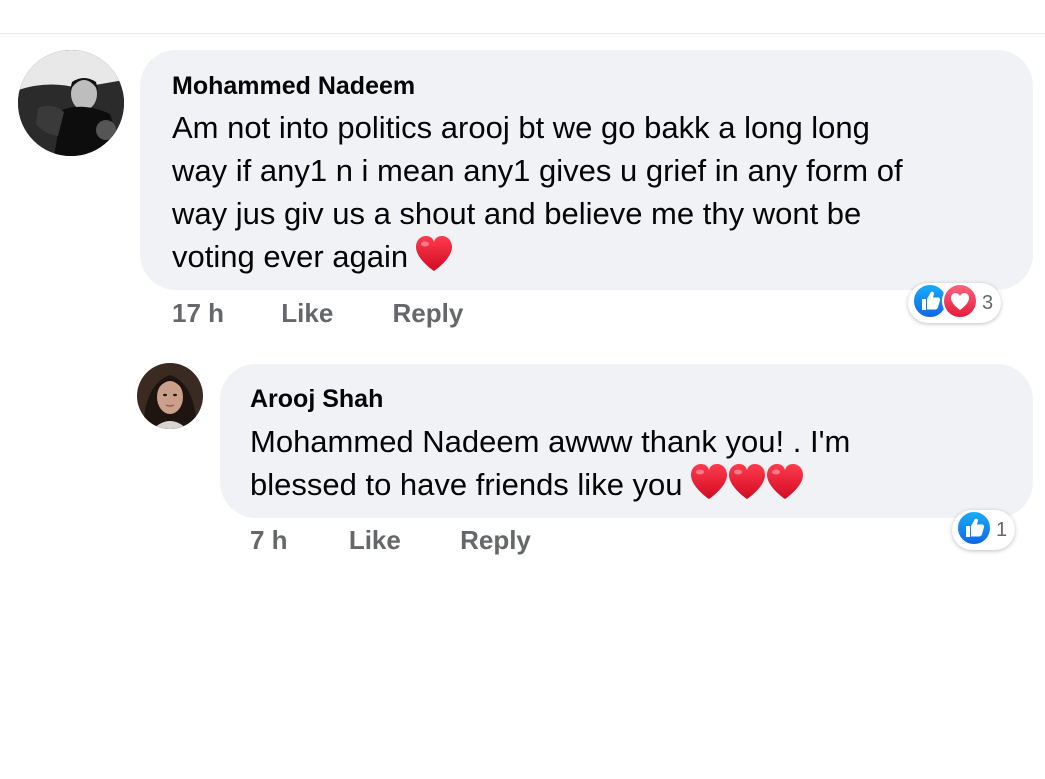  What do you see at coordinates (269, 540) in the screenshot?
I see `comment-time: 7 h` at bounding box center [269, 540].